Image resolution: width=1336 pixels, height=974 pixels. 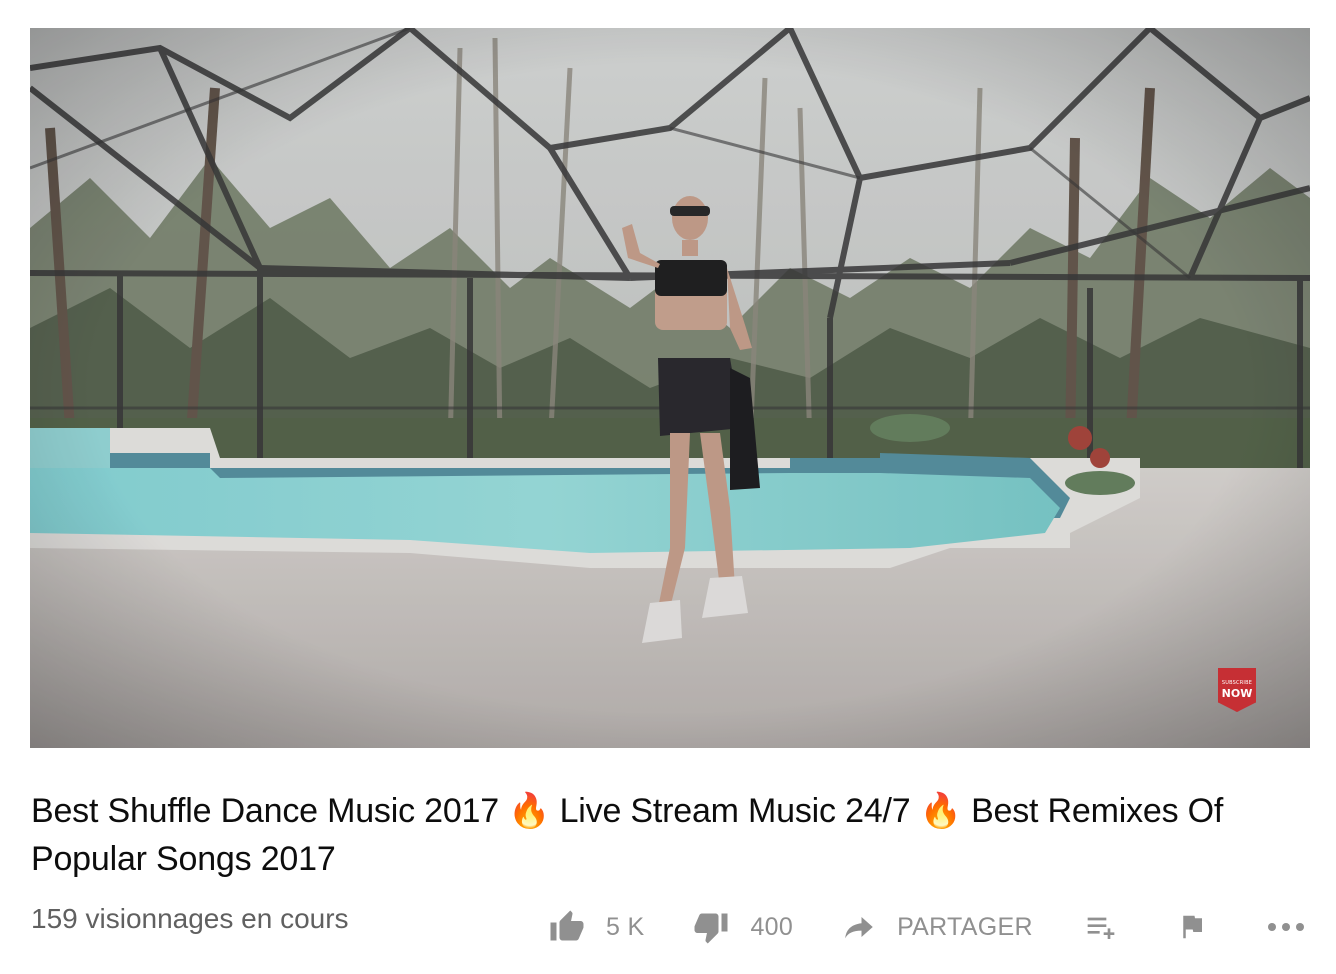 I want to click on more-actions-button, so click(x=1286, y=927).